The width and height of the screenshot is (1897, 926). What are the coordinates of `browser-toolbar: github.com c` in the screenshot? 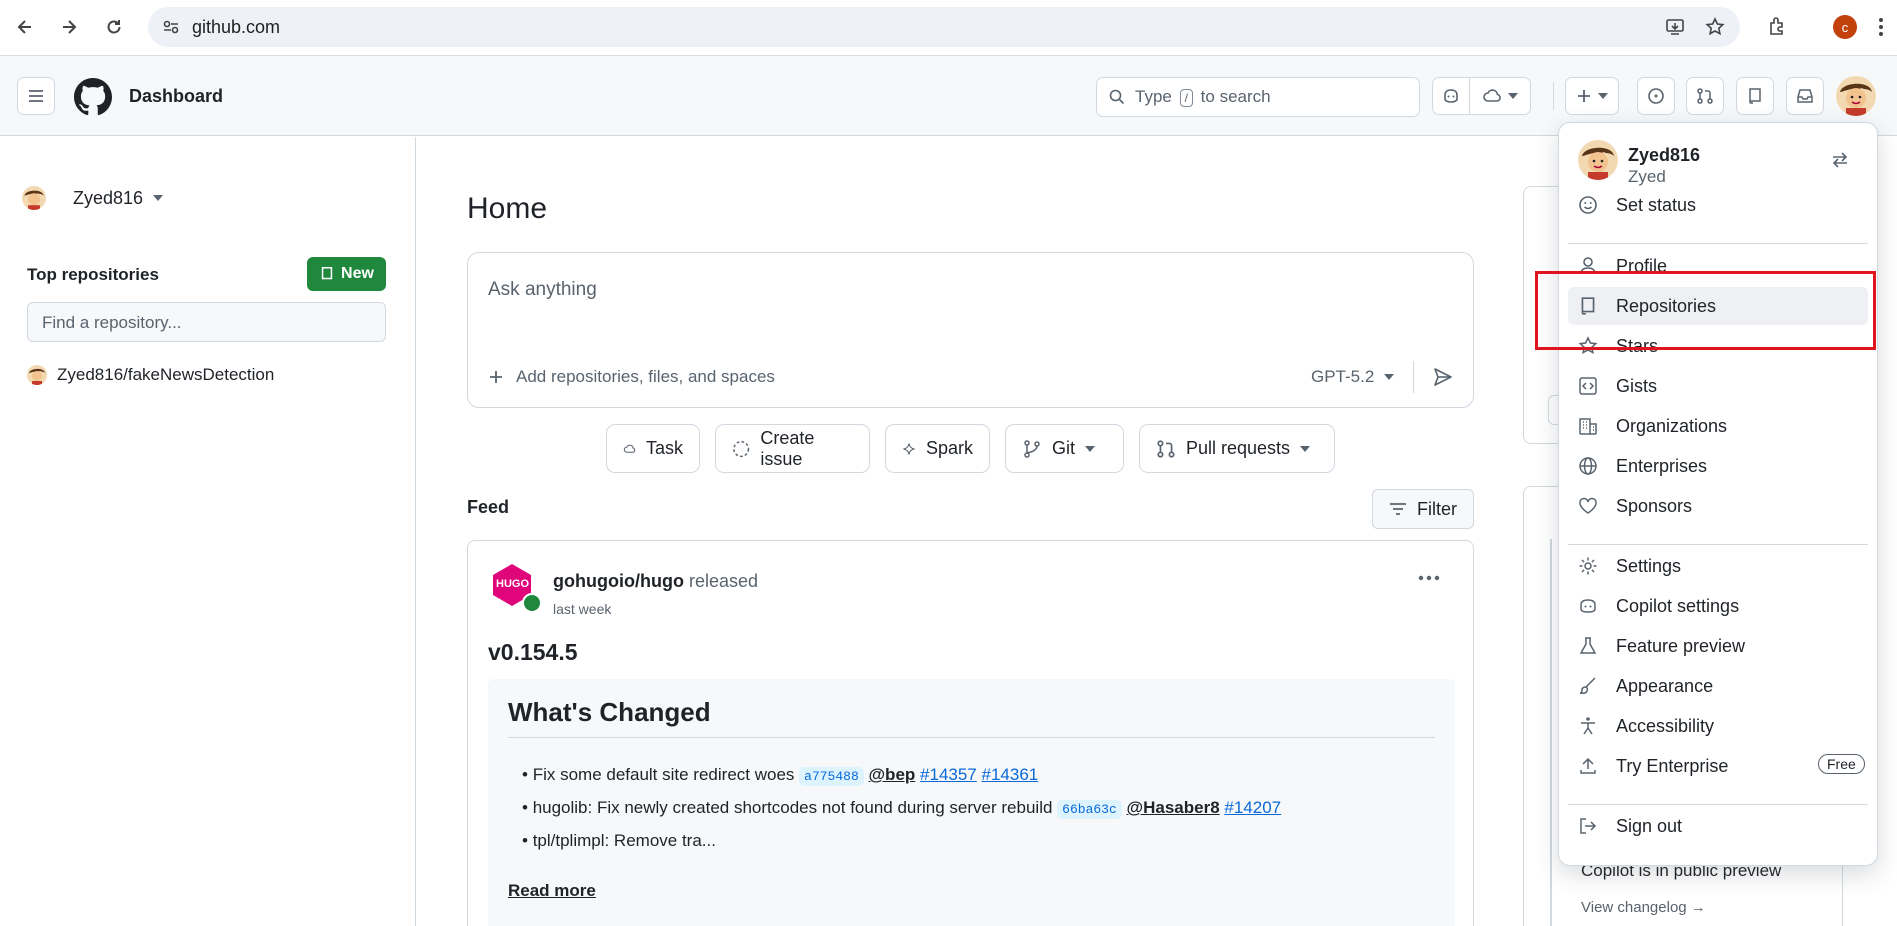 It's located at (948, 28).